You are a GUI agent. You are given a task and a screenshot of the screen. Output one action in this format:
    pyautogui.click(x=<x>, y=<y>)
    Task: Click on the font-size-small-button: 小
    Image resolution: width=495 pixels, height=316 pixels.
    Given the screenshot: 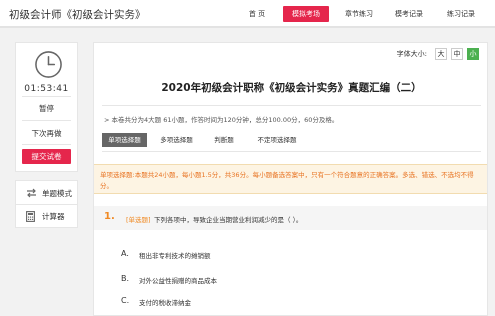 What is the action you would take?
    pyautogui.click(x=473, y=54)
    